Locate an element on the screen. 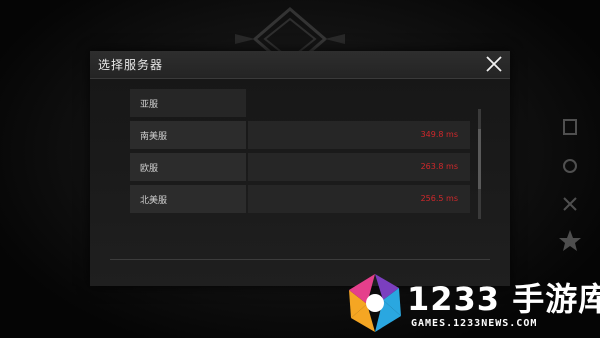 The width and height of the screenshot is (600, 338). server-row-asia: 亚服 is located at coordinates (300, 103).